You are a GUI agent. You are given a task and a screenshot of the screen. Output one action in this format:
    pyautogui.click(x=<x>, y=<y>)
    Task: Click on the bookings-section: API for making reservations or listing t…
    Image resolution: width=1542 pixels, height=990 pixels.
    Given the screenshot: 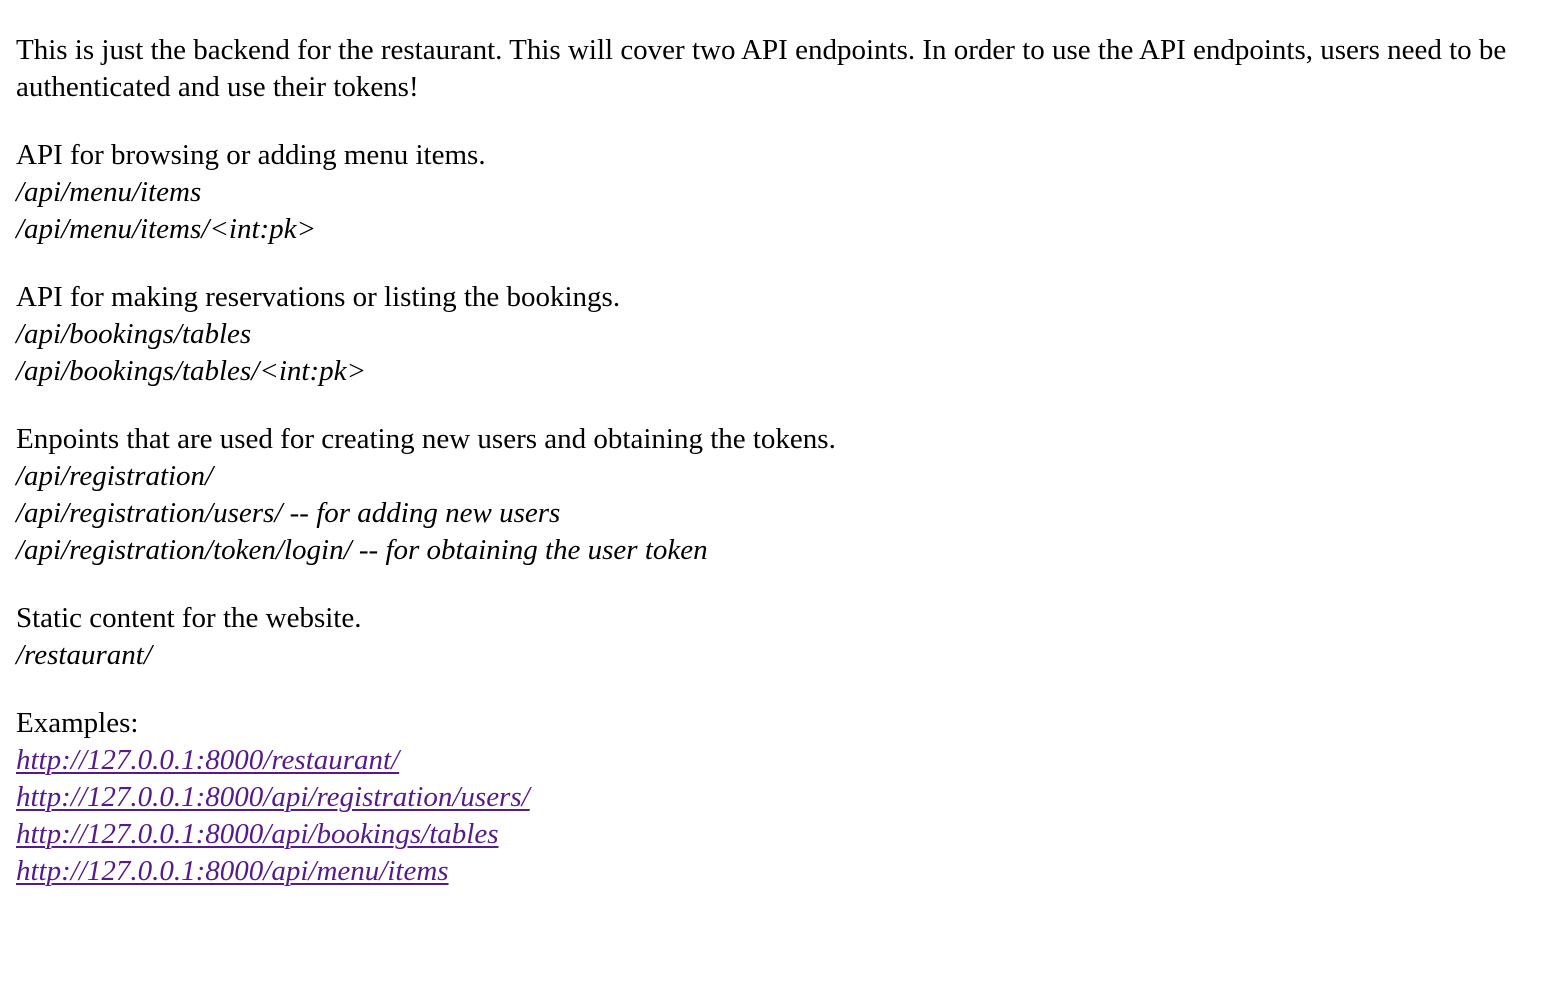 What is the action you would take?
    pyautogui.click(x=771, y=334)
    